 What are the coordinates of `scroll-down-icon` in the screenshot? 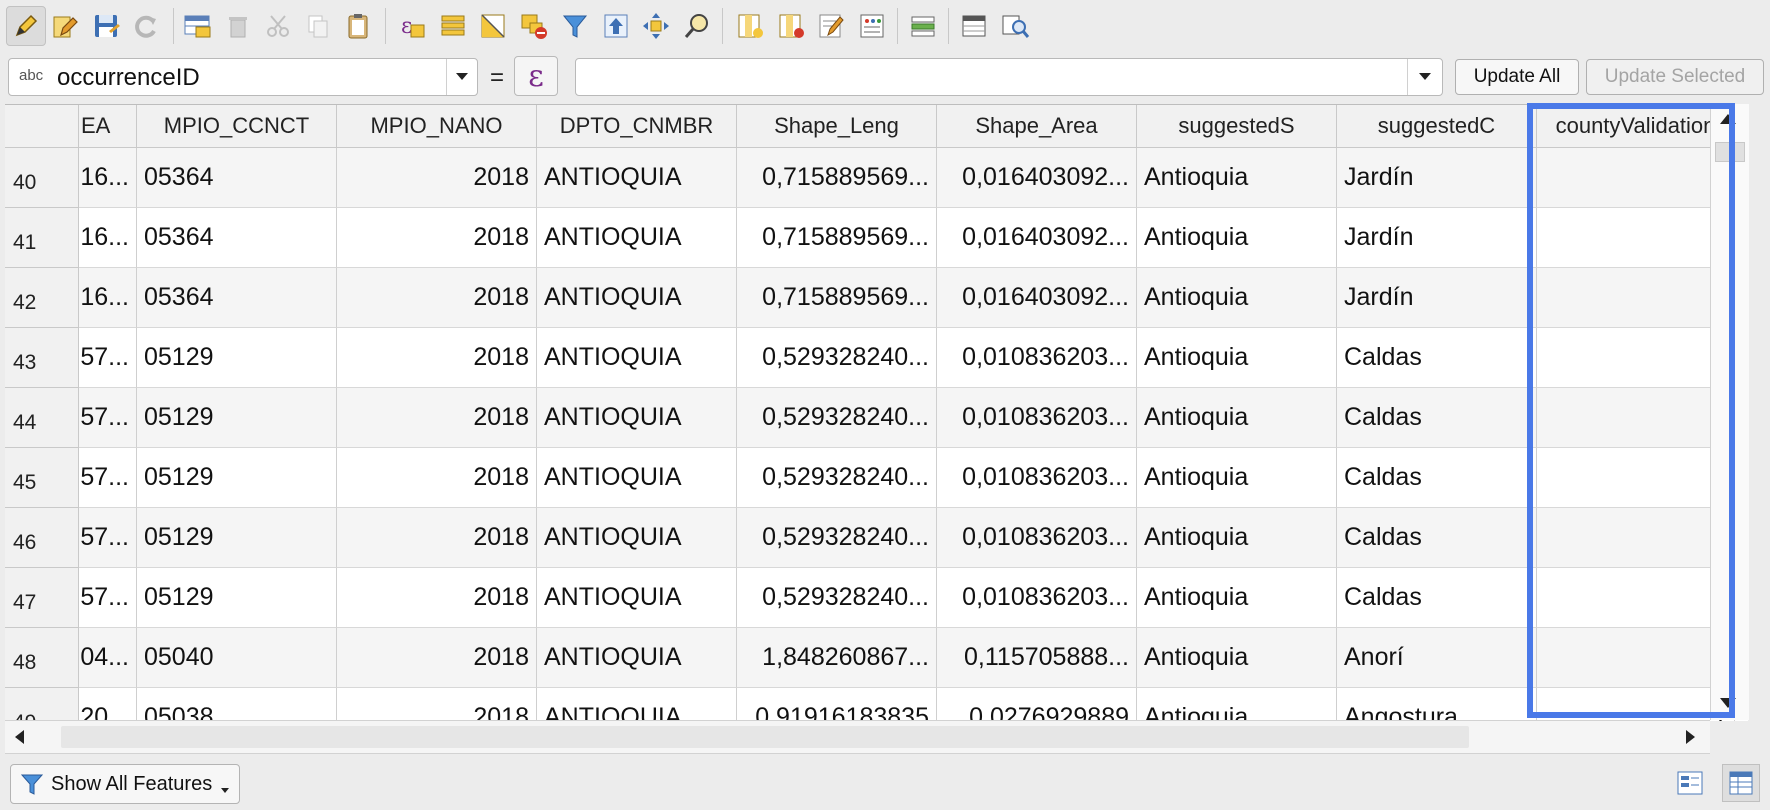 It's located at (1728, 705).